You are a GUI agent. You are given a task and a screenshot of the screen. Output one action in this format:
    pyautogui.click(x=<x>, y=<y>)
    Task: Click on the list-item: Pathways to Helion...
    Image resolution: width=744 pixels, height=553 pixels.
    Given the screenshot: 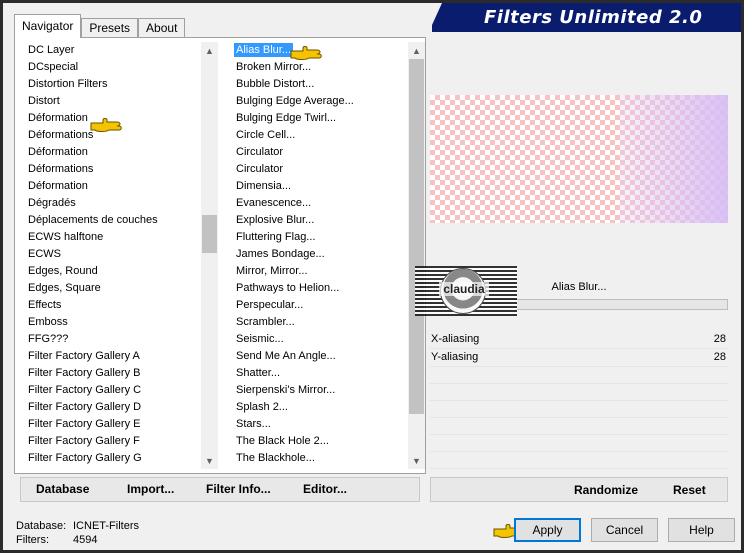 What is the action you would take?
    pyautogui.click(x=318, y=288)
    